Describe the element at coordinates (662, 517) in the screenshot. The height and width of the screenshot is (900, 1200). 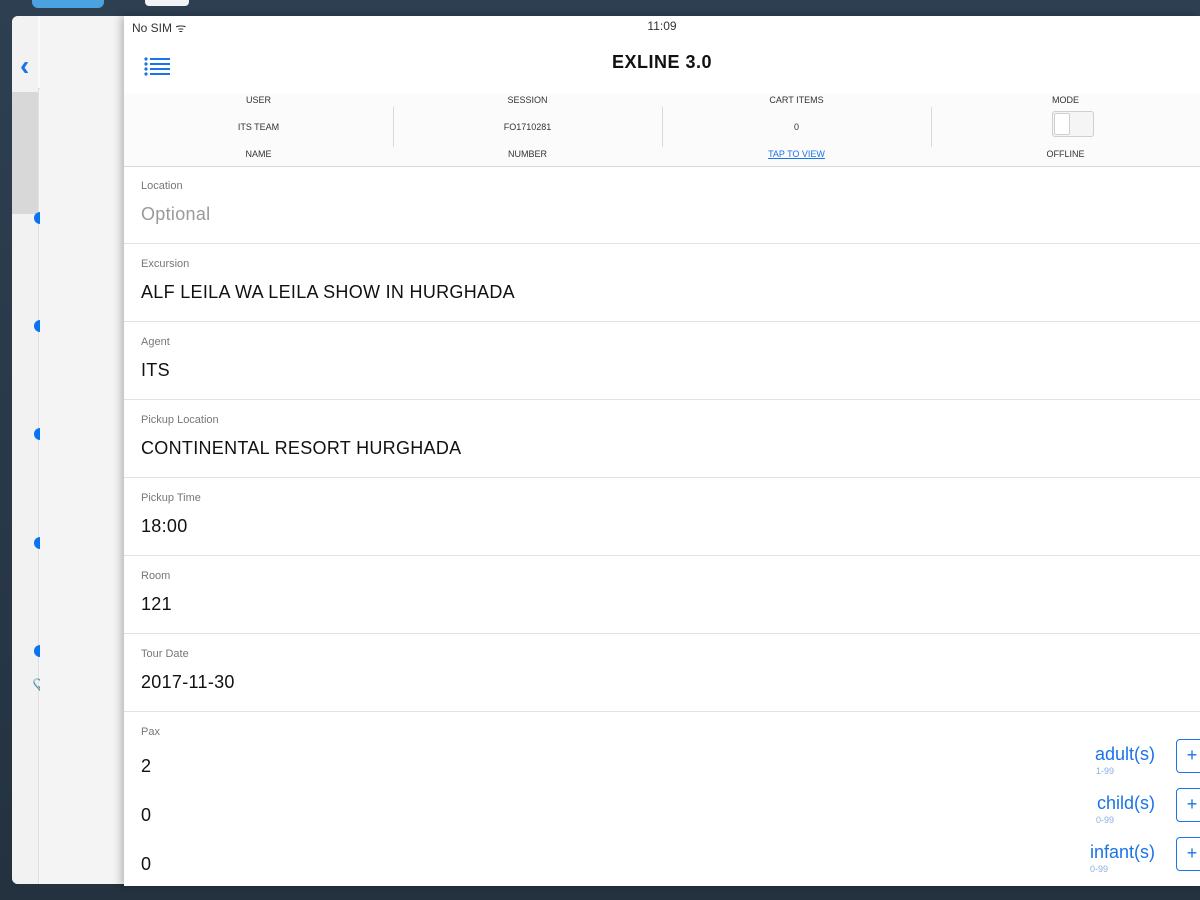
I see `pickup-time-field: Pickup Time 18:00` at that location.